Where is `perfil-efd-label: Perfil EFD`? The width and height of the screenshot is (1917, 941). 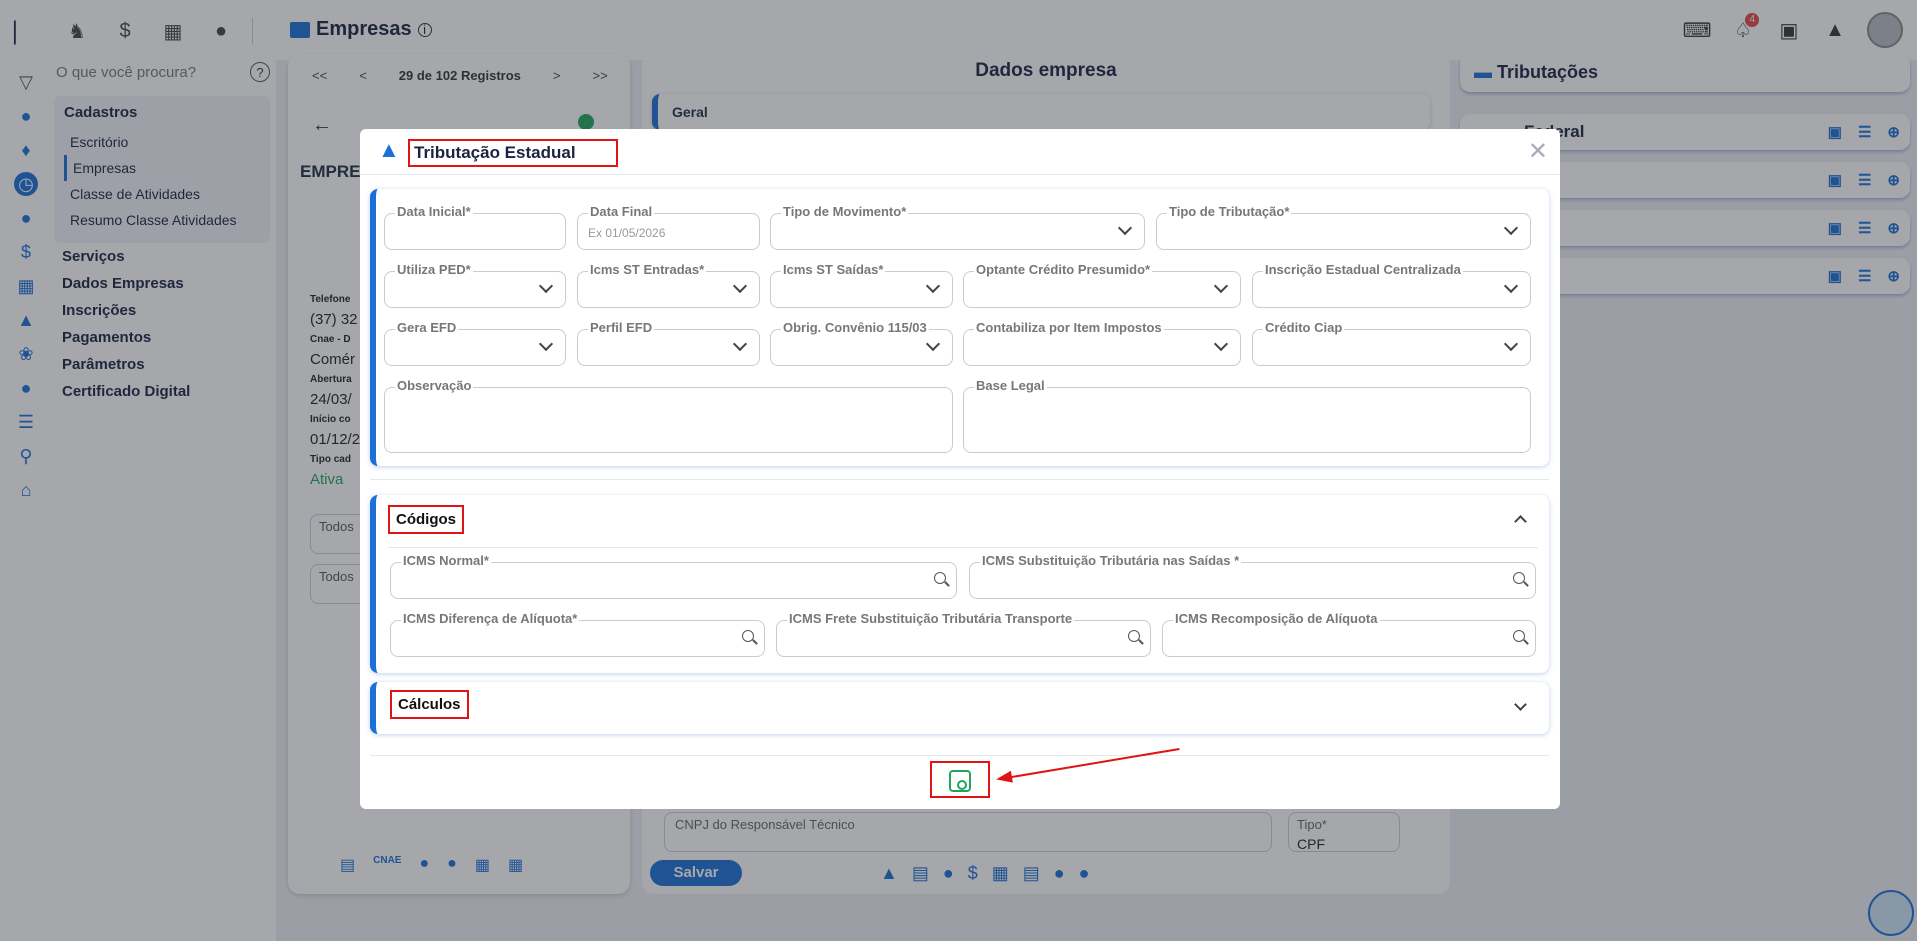
perfil-efd-label: Perfil EFD is located at coordinates (621, 327).